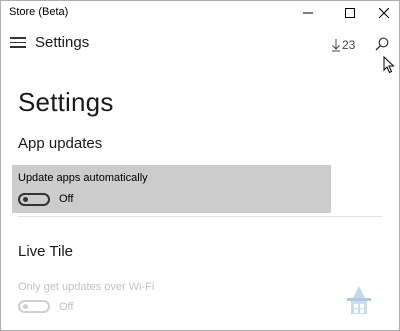  Describe the element at coordinates (39, 12) in the screenshot. I see `window-title: Store (Beta)` at that location.